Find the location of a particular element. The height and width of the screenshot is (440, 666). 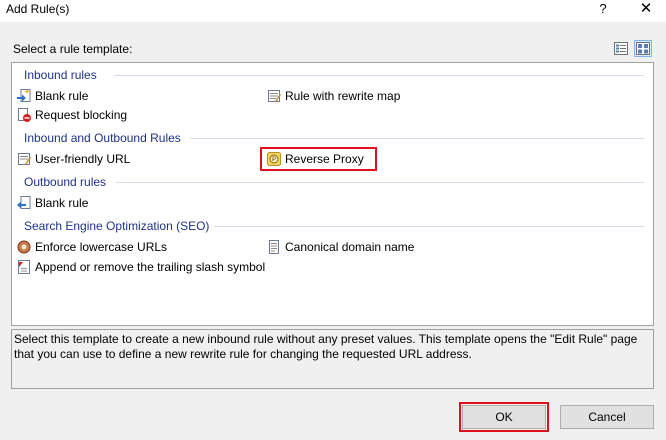

template-item-enforce-lowercase-urls: Enforce lowercase URLs is located at coordinates (91, 247).